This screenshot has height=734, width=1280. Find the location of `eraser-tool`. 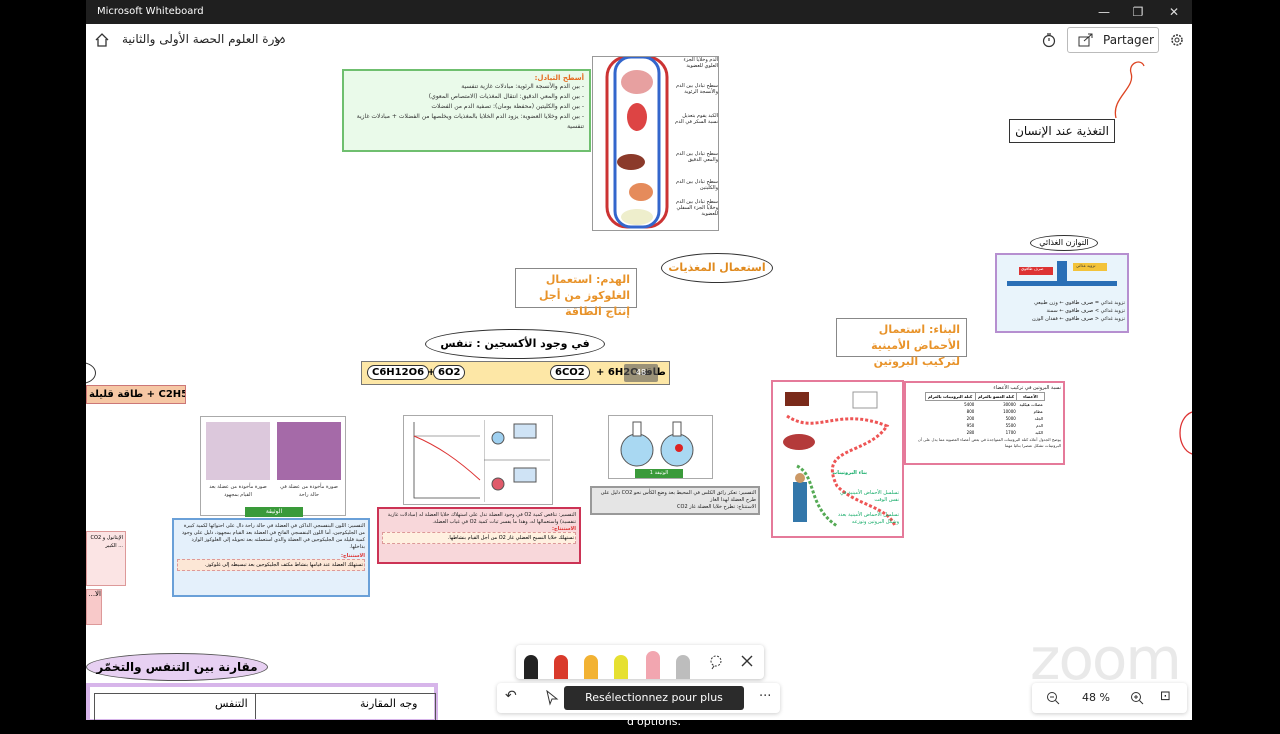

eraser-tool is located at coordinates (653, 665).